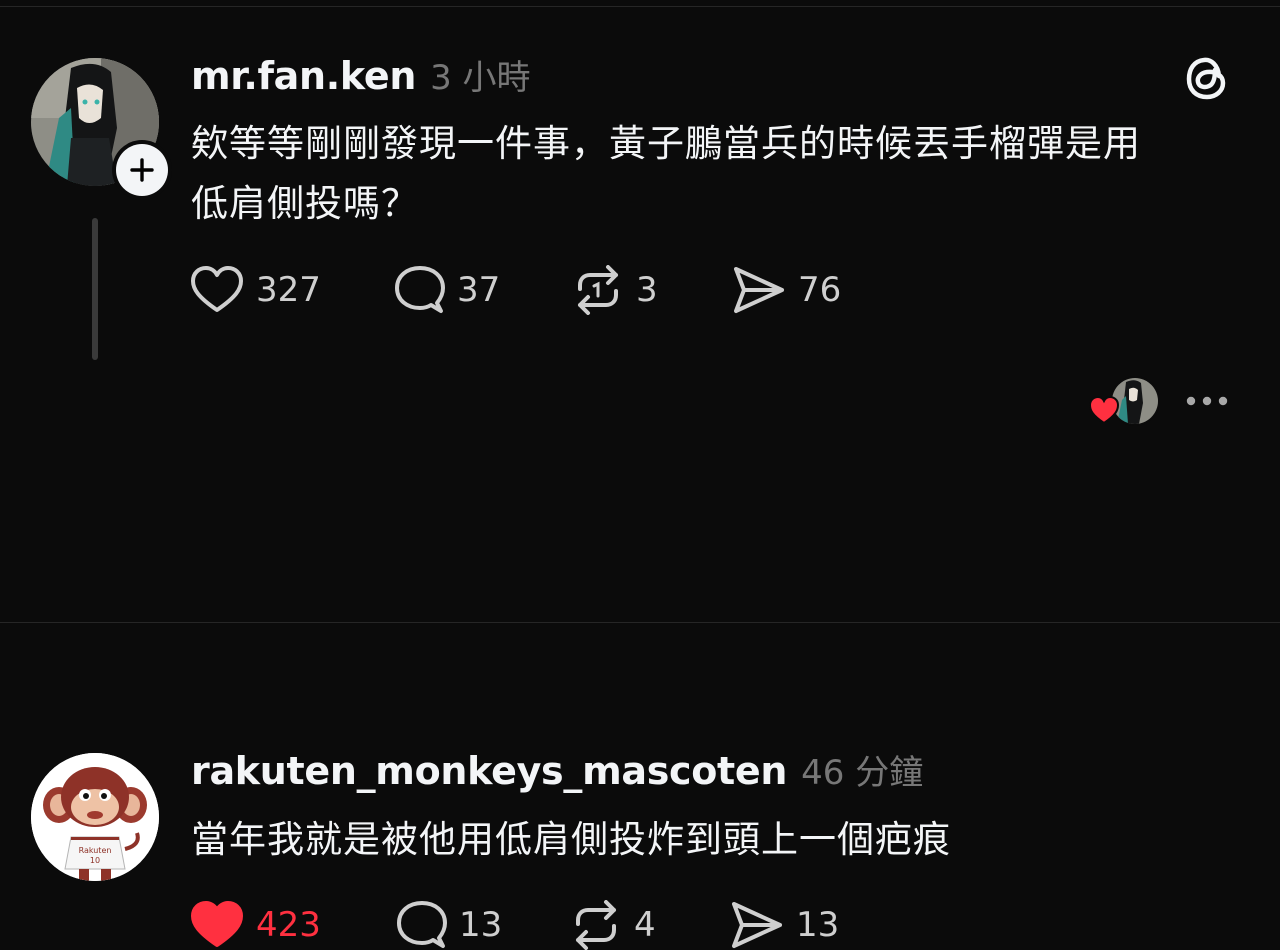  I want to click on bottom-divider, so click(640, 622).